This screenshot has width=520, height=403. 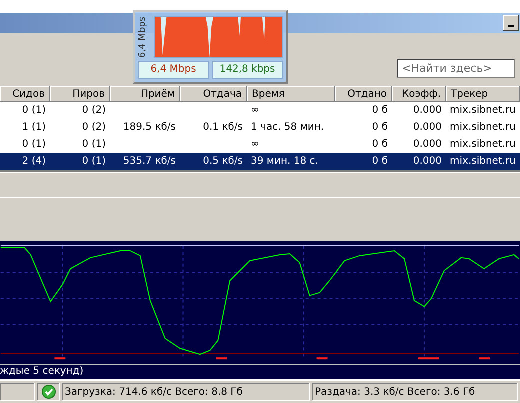 What do you see at coordinates (186, 392) in the screenshot?
I see `download-status: Загрузка: 714.6 кб/с Всего: 8.8 Гб` at bounding box center [186, 392].